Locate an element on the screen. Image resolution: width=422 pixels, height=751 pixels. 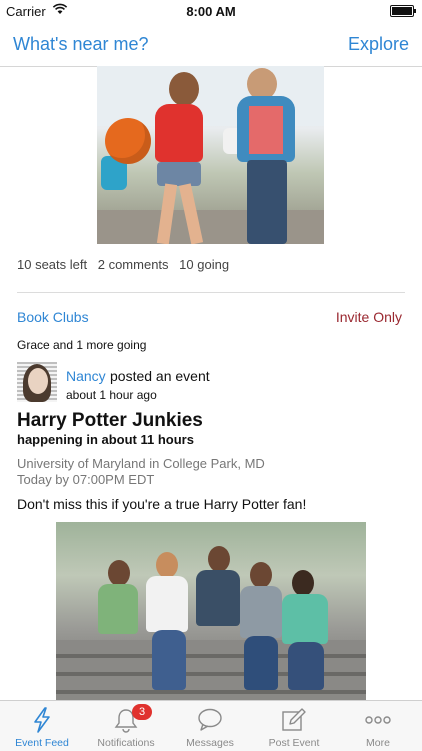
event-time: Today by 07:00PM EDT is located at coordinates (86, 479).